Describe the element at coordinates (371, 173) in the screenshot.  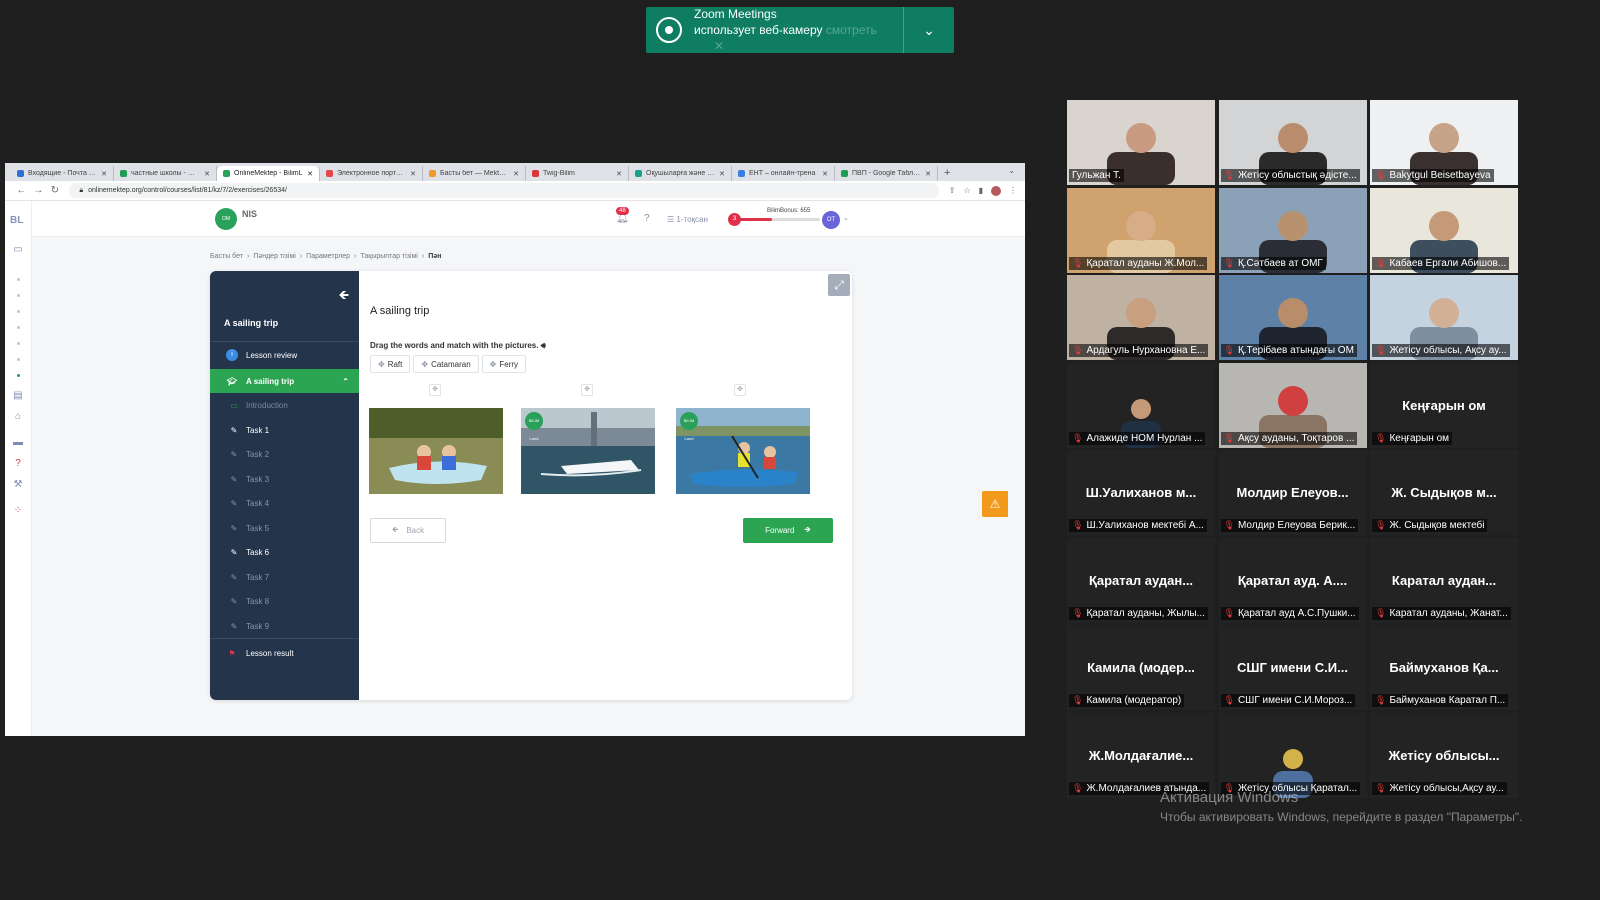
I see `browser-tab: Электронное портфолио ✕` at that location.